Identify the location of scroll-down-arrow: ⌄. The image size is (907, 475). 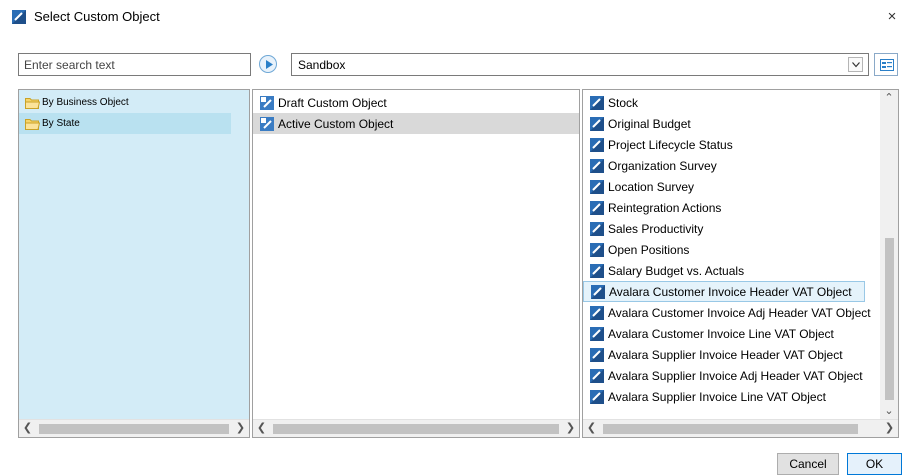
(889, 411).